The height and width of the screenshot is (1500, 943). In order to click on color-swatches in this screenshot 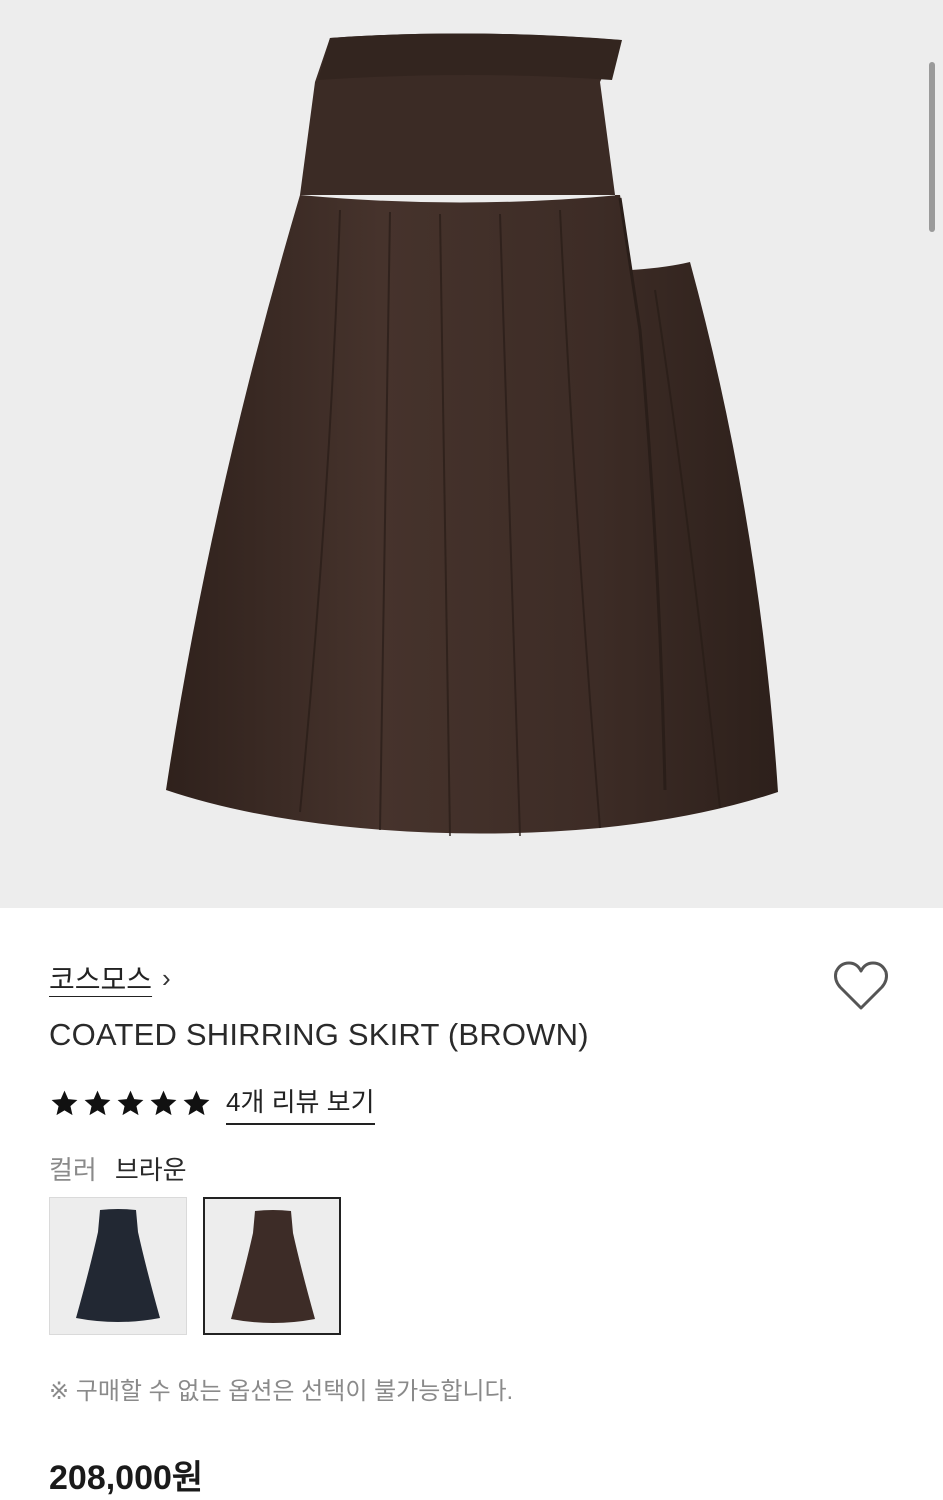, I will do `click(195, 1266)`.